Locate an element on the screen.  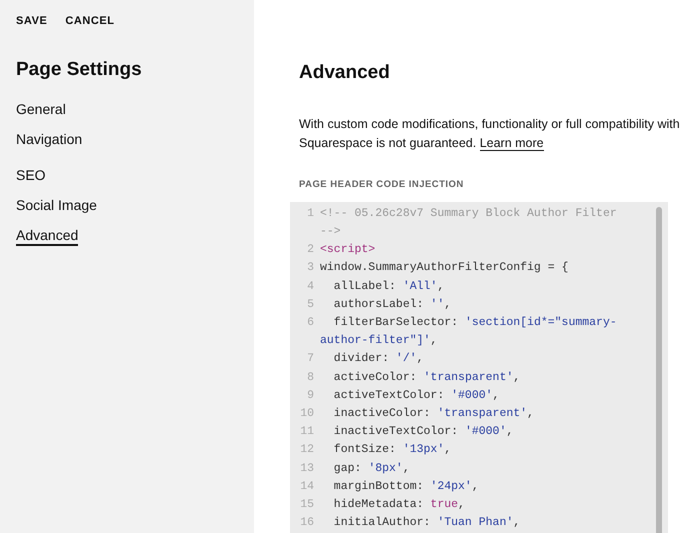
description-text: With custom code modifications, functionality or full compatibility with Squarespace is not guaranteed. Learn more is located at coordinates (490, 134).